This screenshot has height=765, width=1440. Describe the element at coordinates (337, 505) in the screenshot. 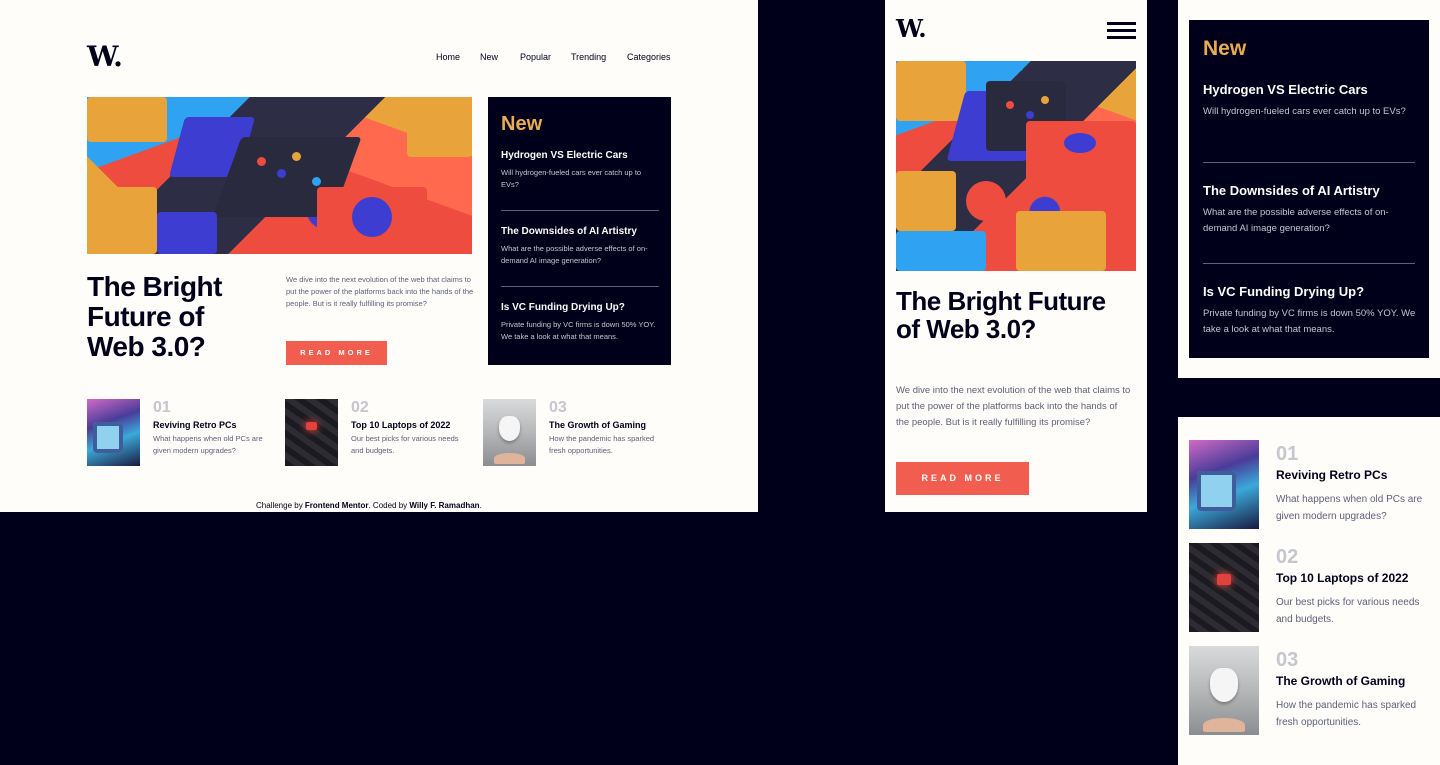

I see `frontend-mentor-link: Frontend Mentor` at that location.